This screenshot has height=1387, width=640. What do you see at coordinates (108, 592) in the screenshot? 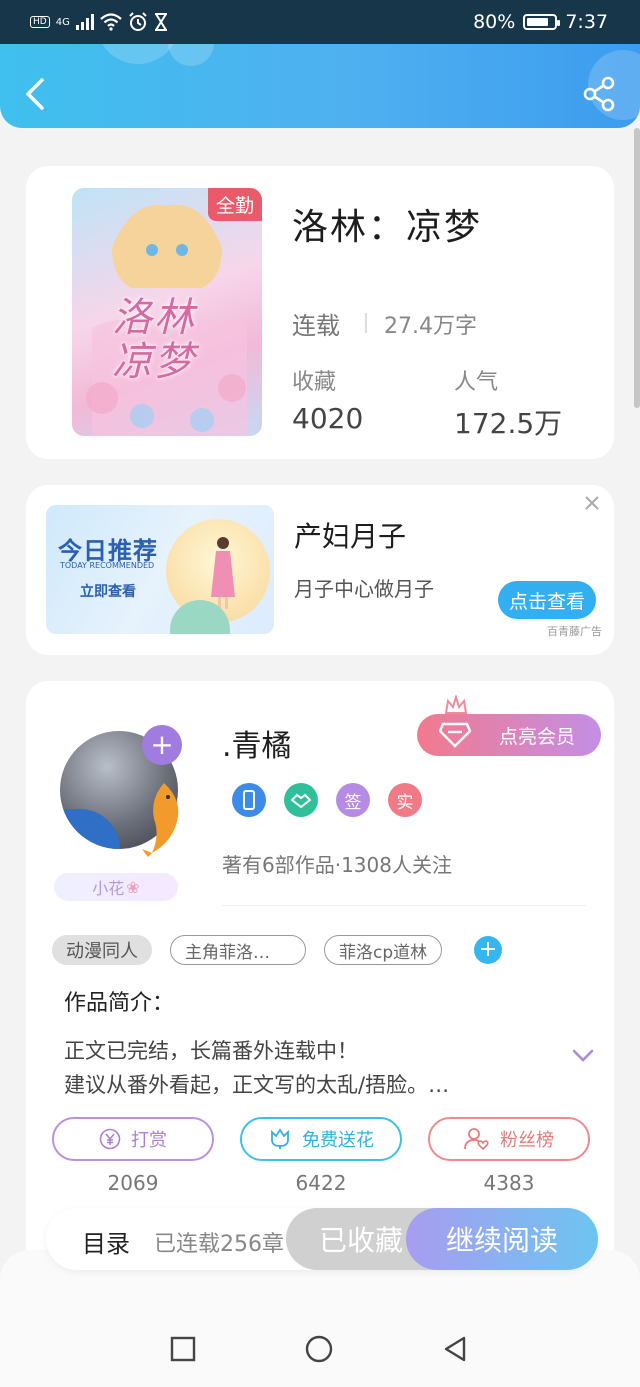
I see `ad-image-cta: 立即查看` at bounding box center [108, 592].